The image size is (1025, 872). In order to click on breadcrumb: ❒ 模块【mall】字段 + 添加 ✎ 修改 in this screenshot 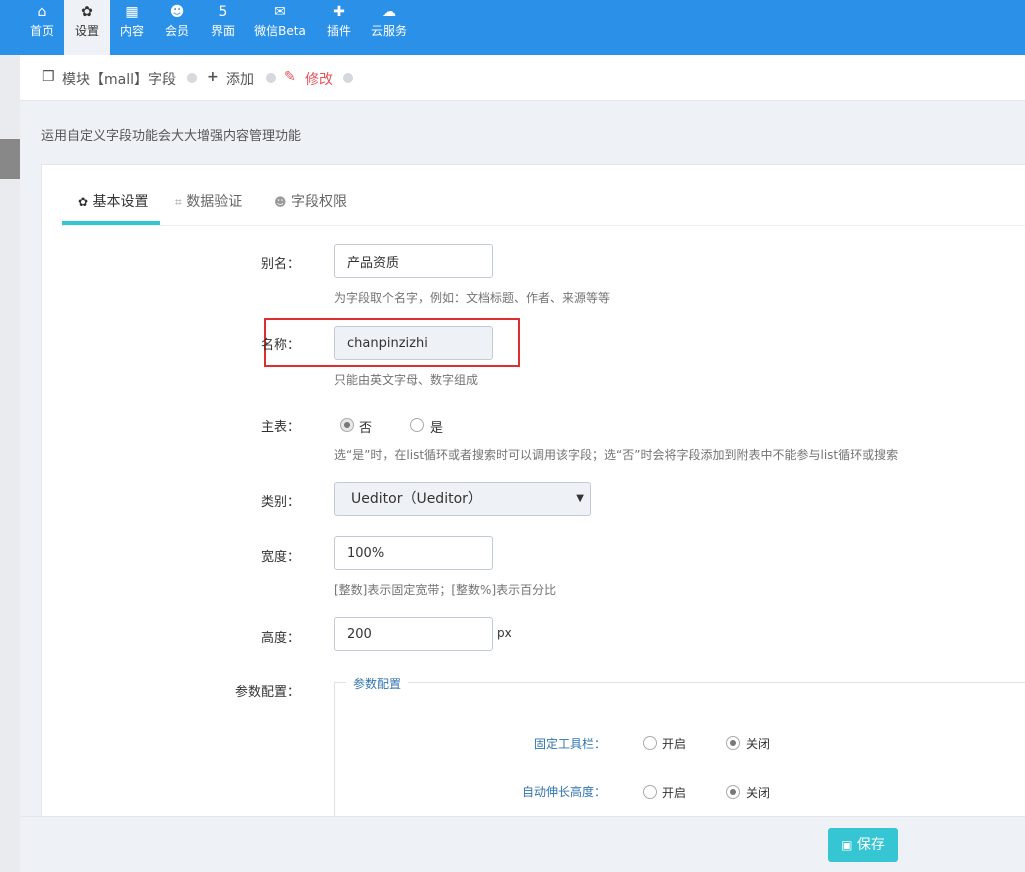, I will do `click(522, 78)`.